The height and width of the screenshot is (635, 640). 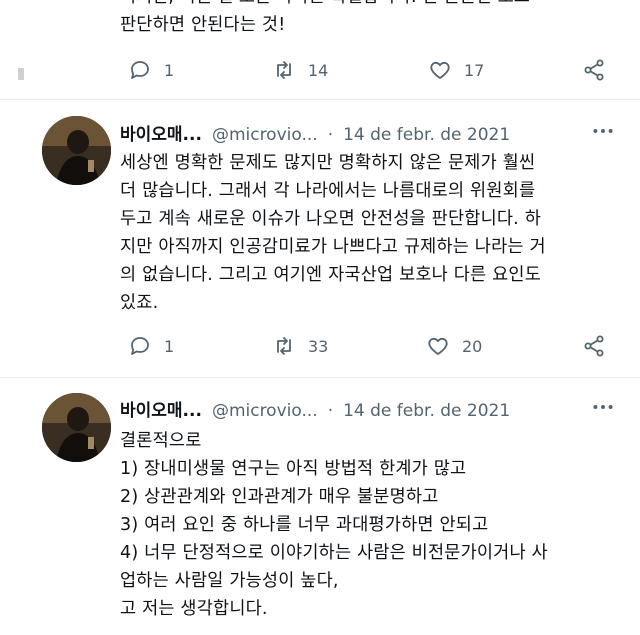 I want to click on tweet-2-line-4: 지만 아직까지 인공감미료가 나쁘다고 규제하는 나라는 거, so click(x=333, y=247).